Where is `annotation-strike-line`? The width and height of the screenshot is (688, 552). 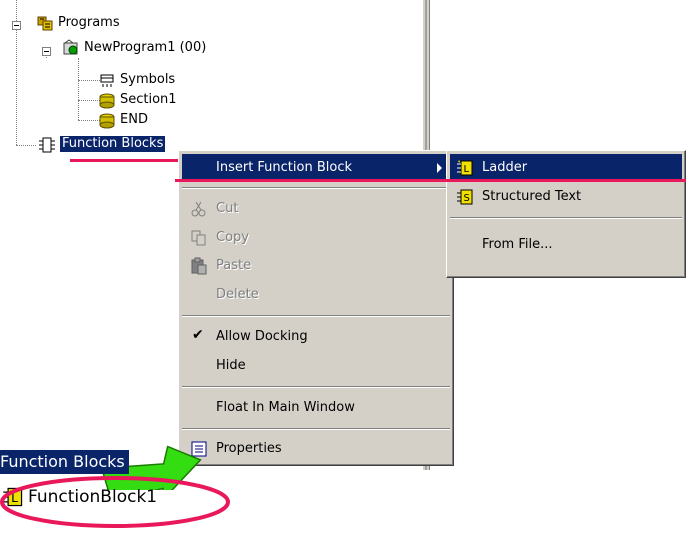
annotation-strike-line is located at coordinates (430, 180).